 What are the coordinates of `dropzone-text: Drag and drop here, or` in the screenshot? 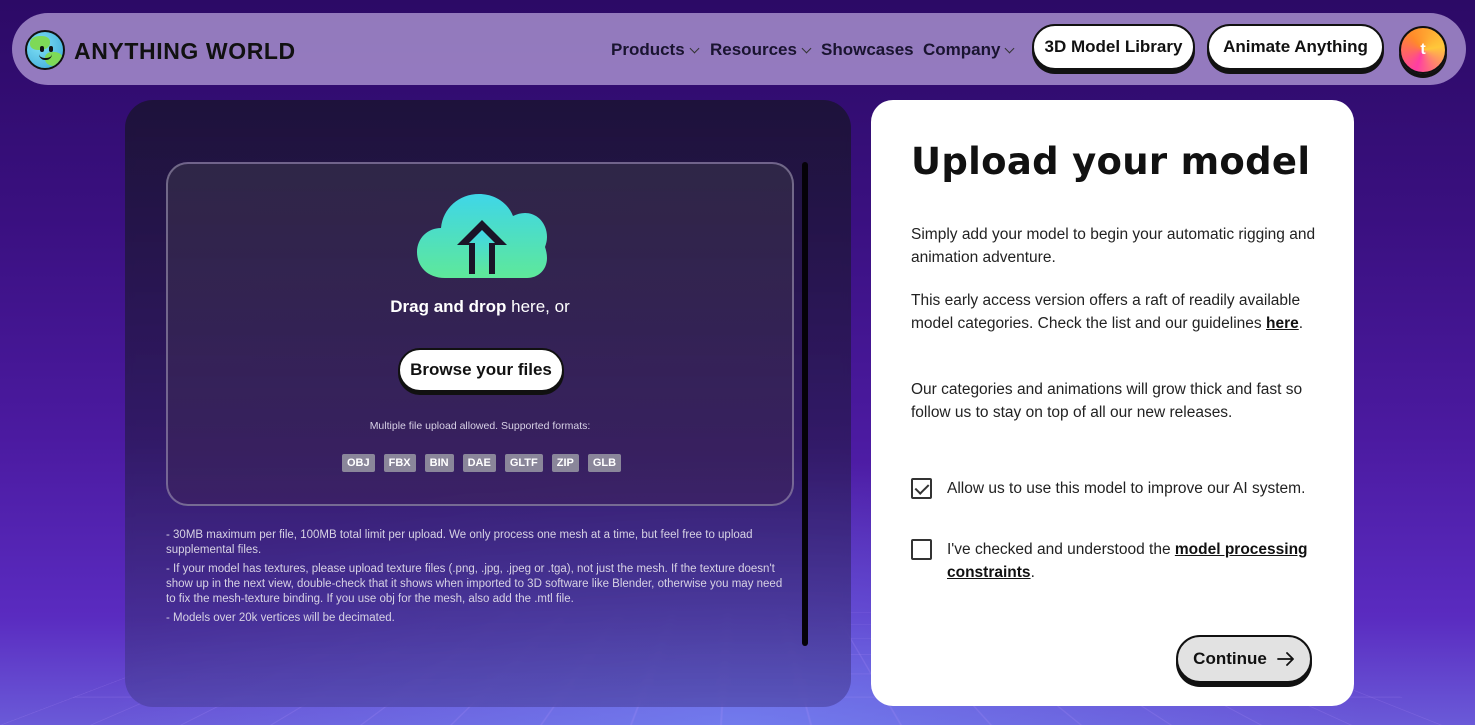 It's located at (480, 307).